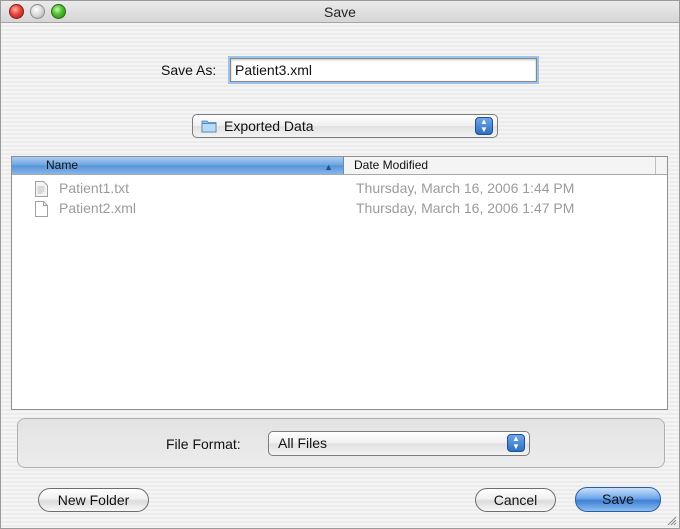  What do you see at coordinates (98, 208) in the screenshot?
I see `file-name: Patient2.xml` at bounding box center [98, 208].